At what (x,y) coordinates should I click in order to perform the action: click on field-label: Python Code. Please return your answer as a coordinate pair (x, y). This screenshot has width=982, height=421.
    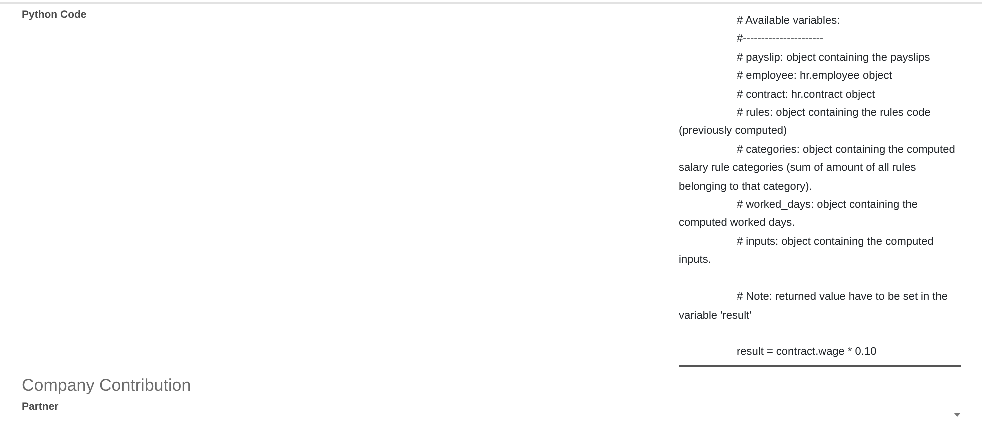
    Looking at the image, I should click on (54, 15).